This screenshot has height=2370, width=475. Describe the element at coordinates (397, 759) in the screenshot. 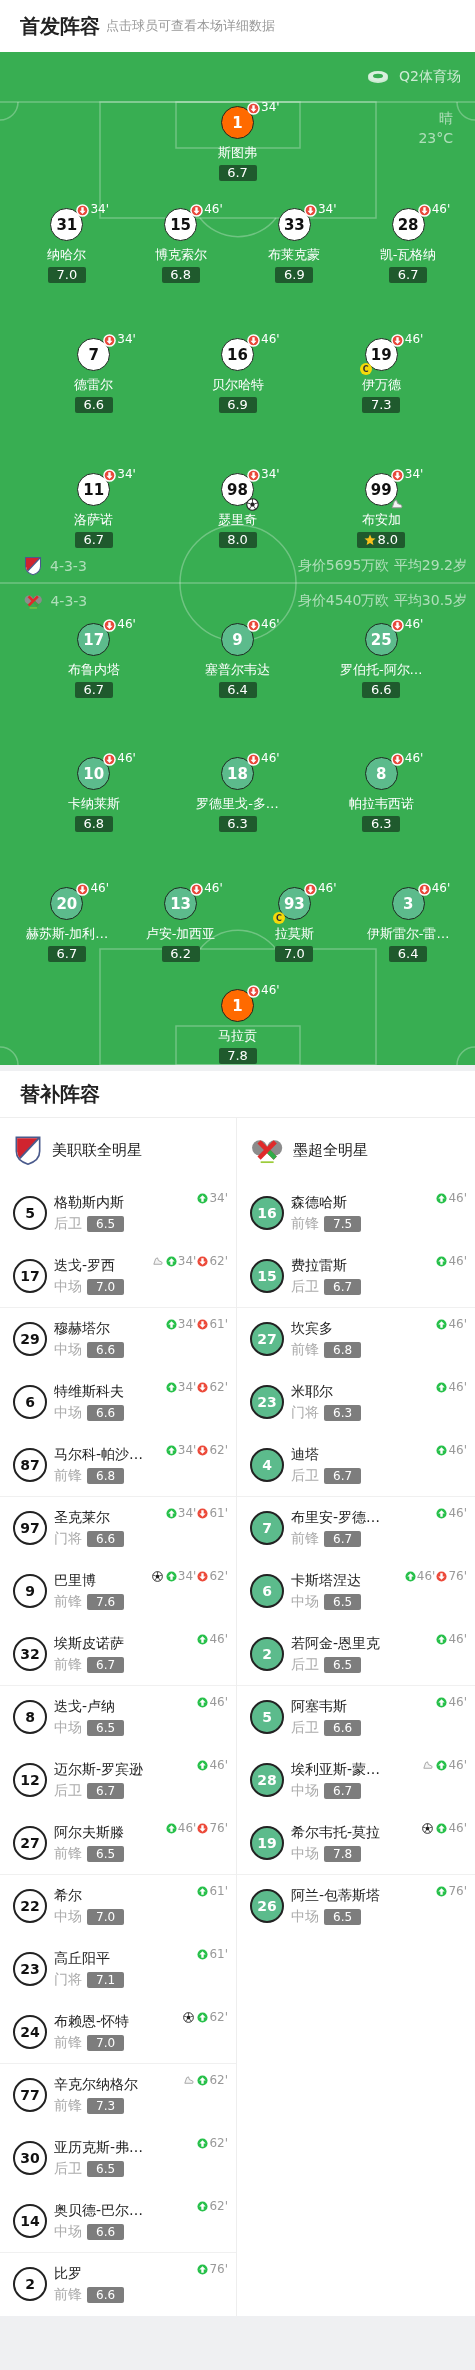

I see `sub-out-icon` at that location.